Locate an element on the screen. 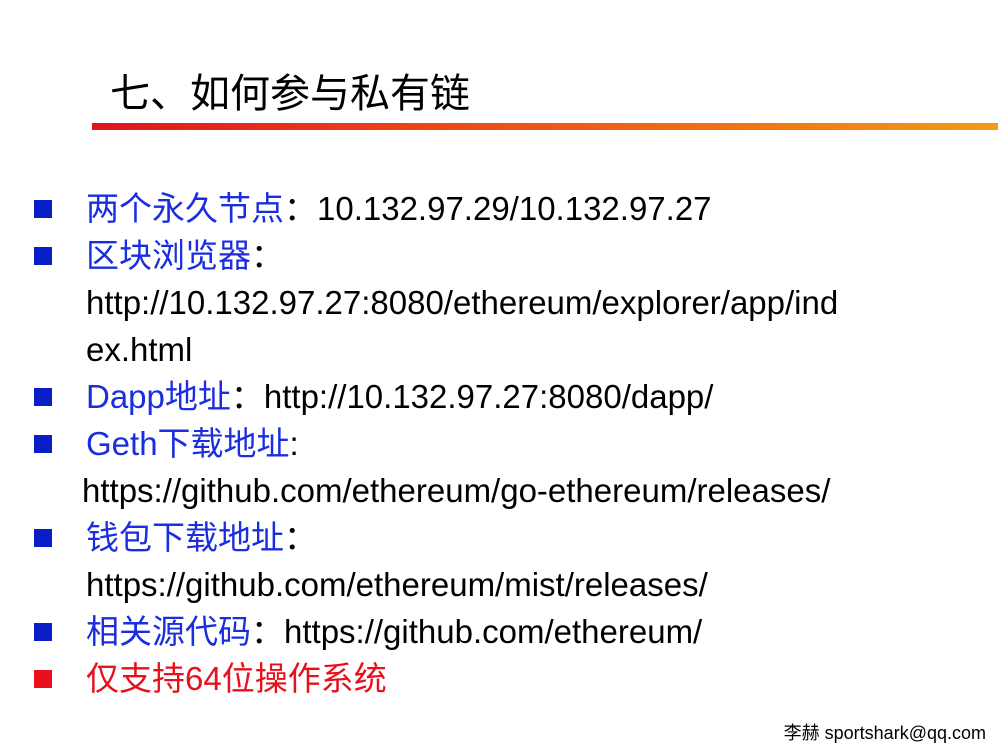 This screenshot has width=1000, height=750. dapp-url: http://10.132.97.27:8080/dapp/ is located at coordinates (489, 396).